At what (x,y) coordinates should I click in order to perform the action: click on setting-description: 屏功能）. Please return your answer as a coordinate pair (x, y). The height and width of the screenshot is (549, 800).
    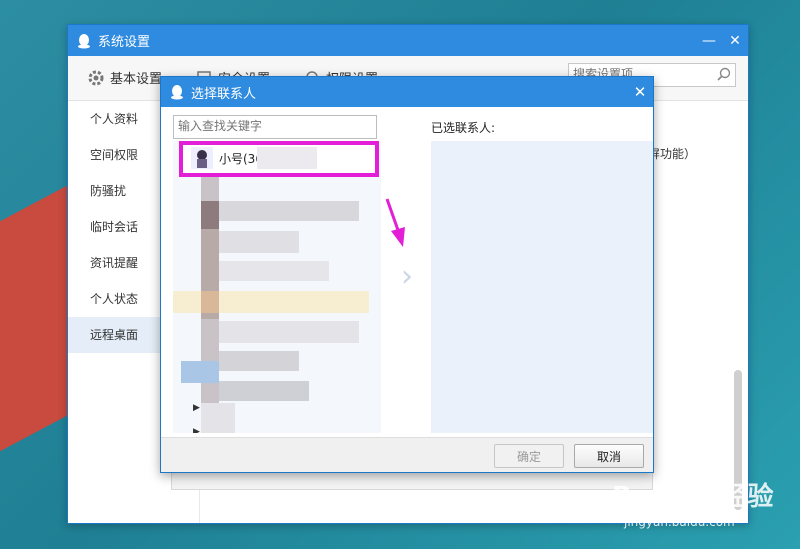
    Looking at the image, I should click on (672, 154).